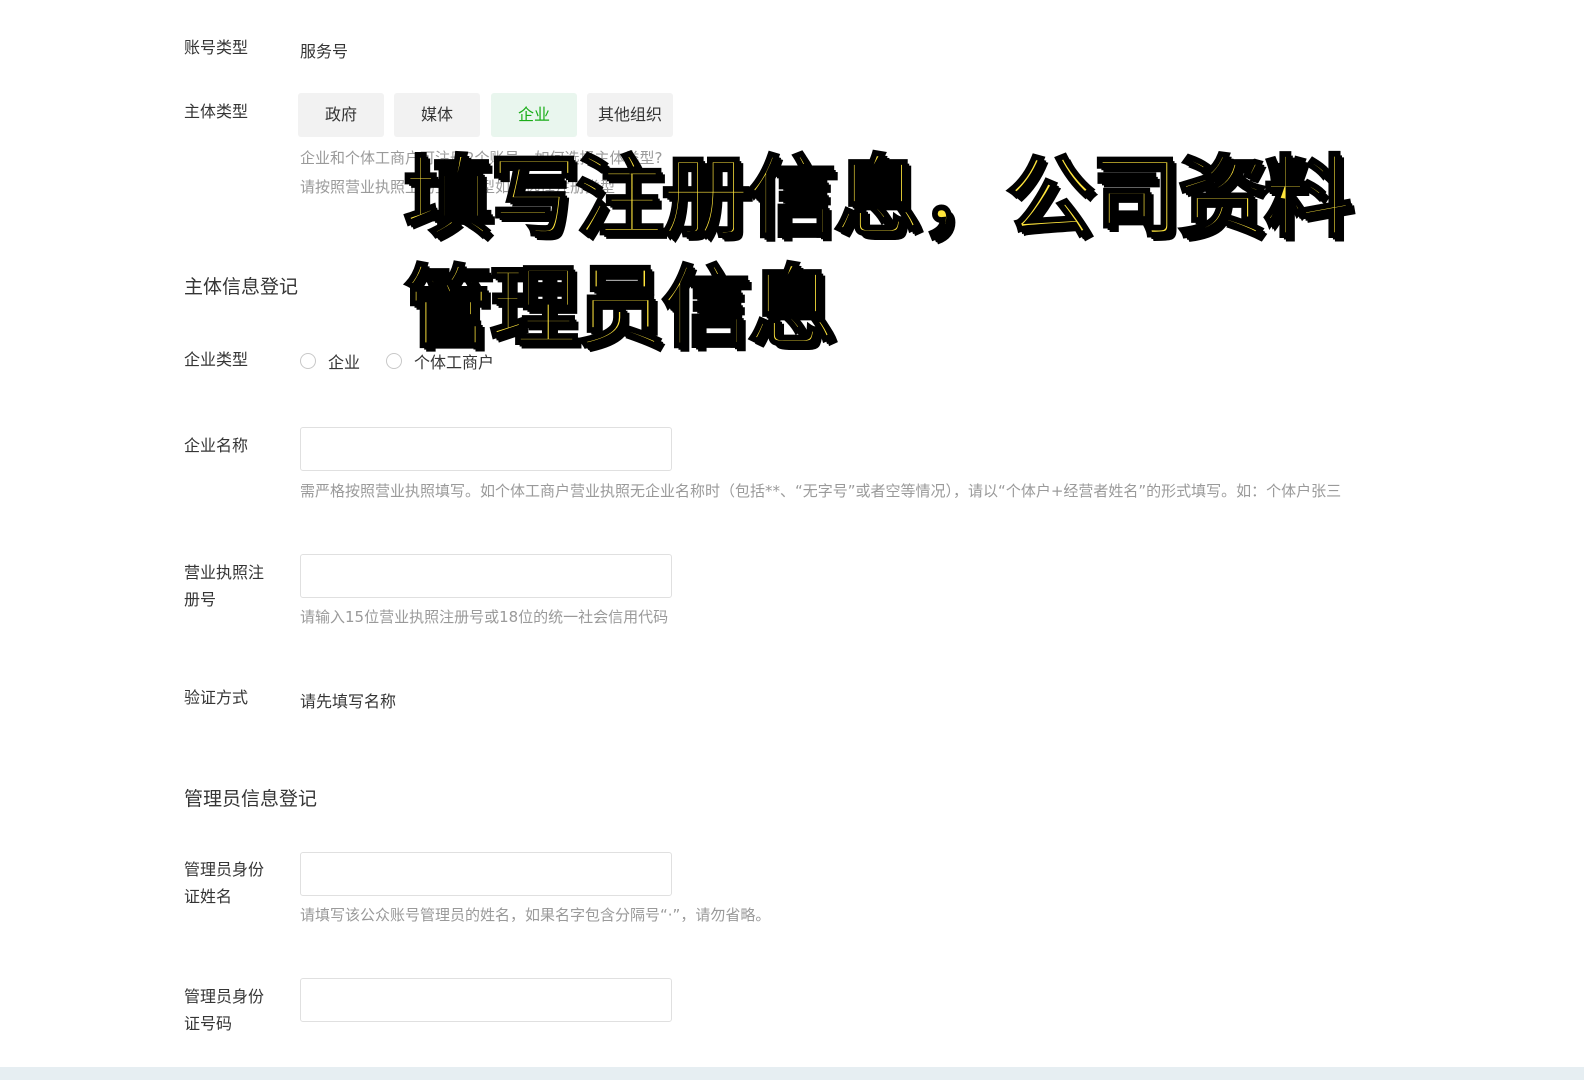 The height and width of the screenshot is (1080, 1584). What do you see at coordinates (216, 111) in the screenshot?
I see `subject-type-label: 主体类型` at bounding box center [216, 111].